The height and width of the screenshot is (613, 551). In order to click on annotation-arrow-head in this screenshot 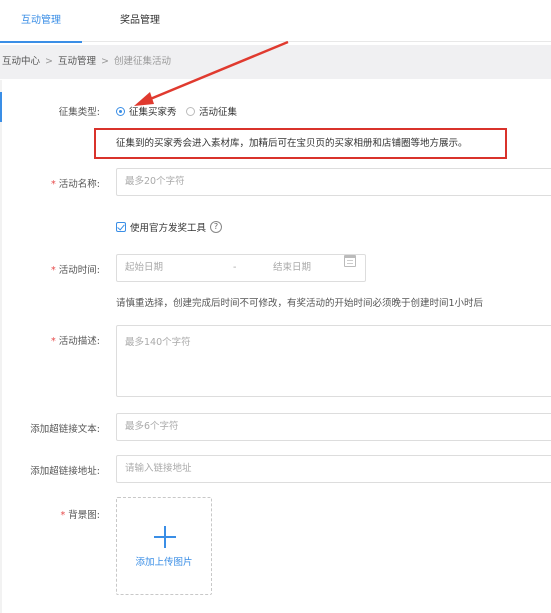, I will do `click(144, 99)`.